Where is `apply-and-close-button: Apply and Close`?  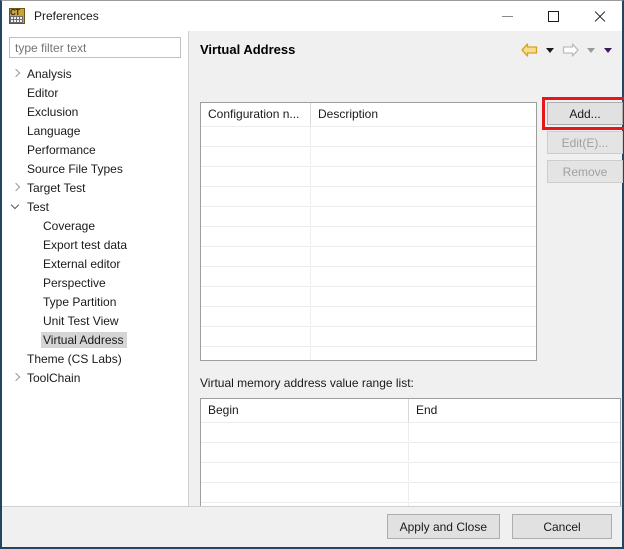
apply-and-close-button: Apply and Close is located at coordinates (443, 526).